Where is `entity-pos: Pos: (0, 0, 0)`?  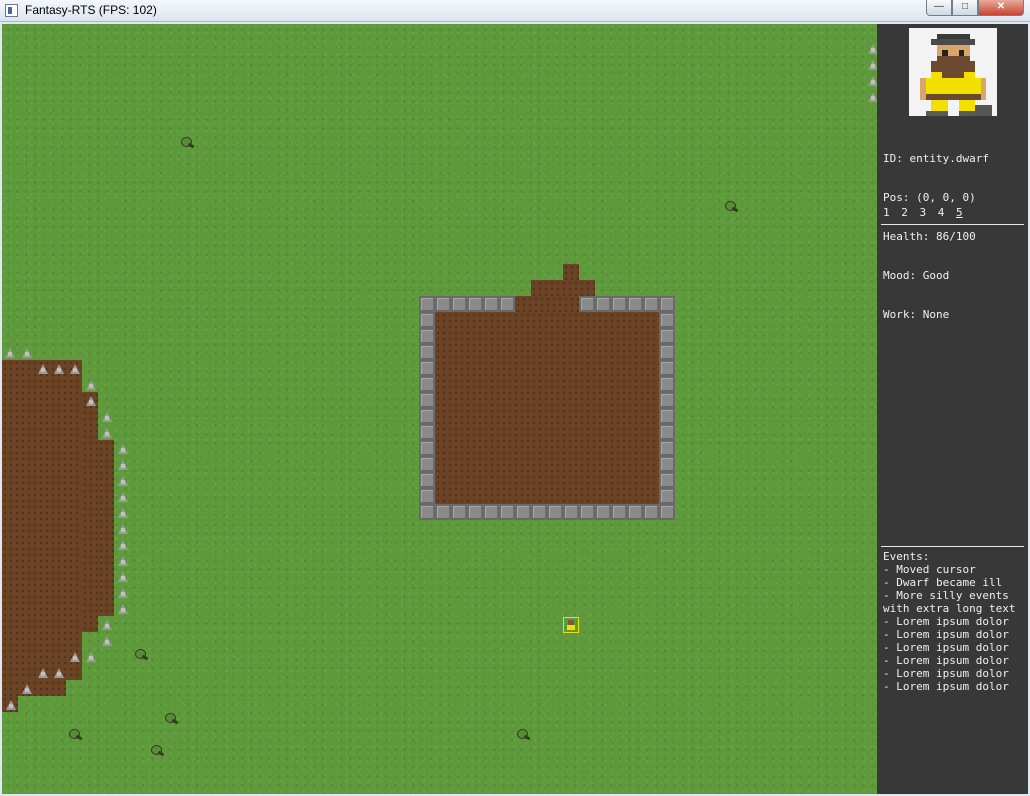 entity-pos: Pos: (0, 0, 0) is located at coordinates (929, 197).